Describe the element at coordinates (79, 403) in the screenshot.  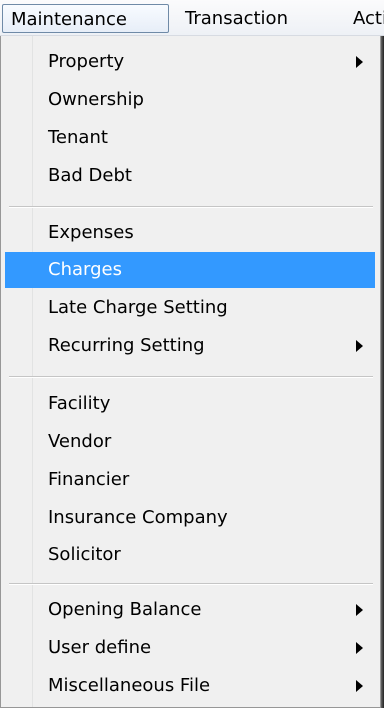
I see `menu-item-label: Facility` at that location.